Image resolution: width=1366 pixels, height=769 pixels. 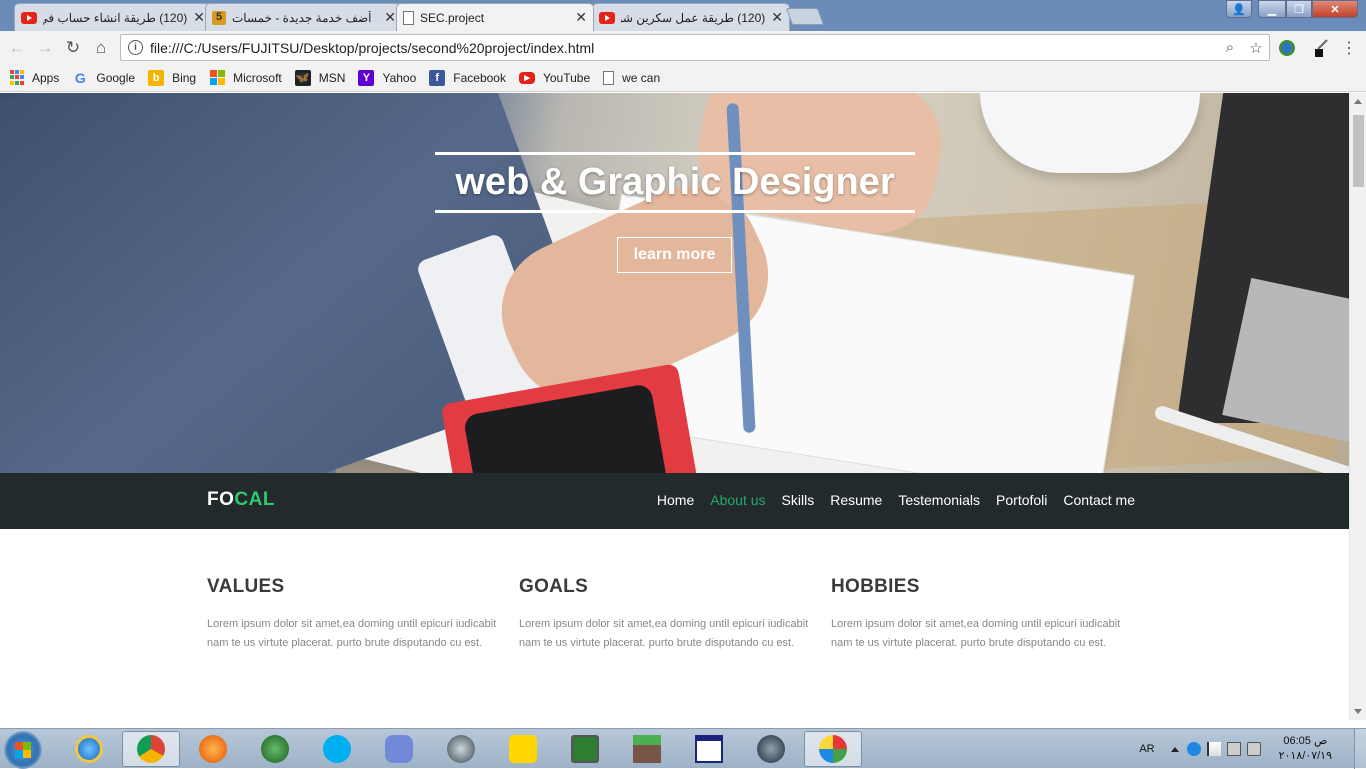 What do you see at coordinates (172, 77) in the screenshot?
I see `bookmark-bing: b Bing` at bounding box center [172, 77].